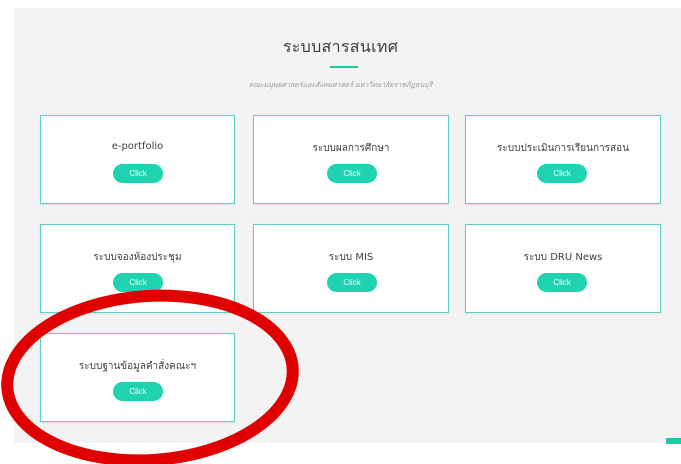 This screenshot has height=464, width=681. What do you see at coordinates (563, 268) in the screenshot?
I see `card-dru-news: ระบบ DRU News Click` at bounding box center [563, 268].